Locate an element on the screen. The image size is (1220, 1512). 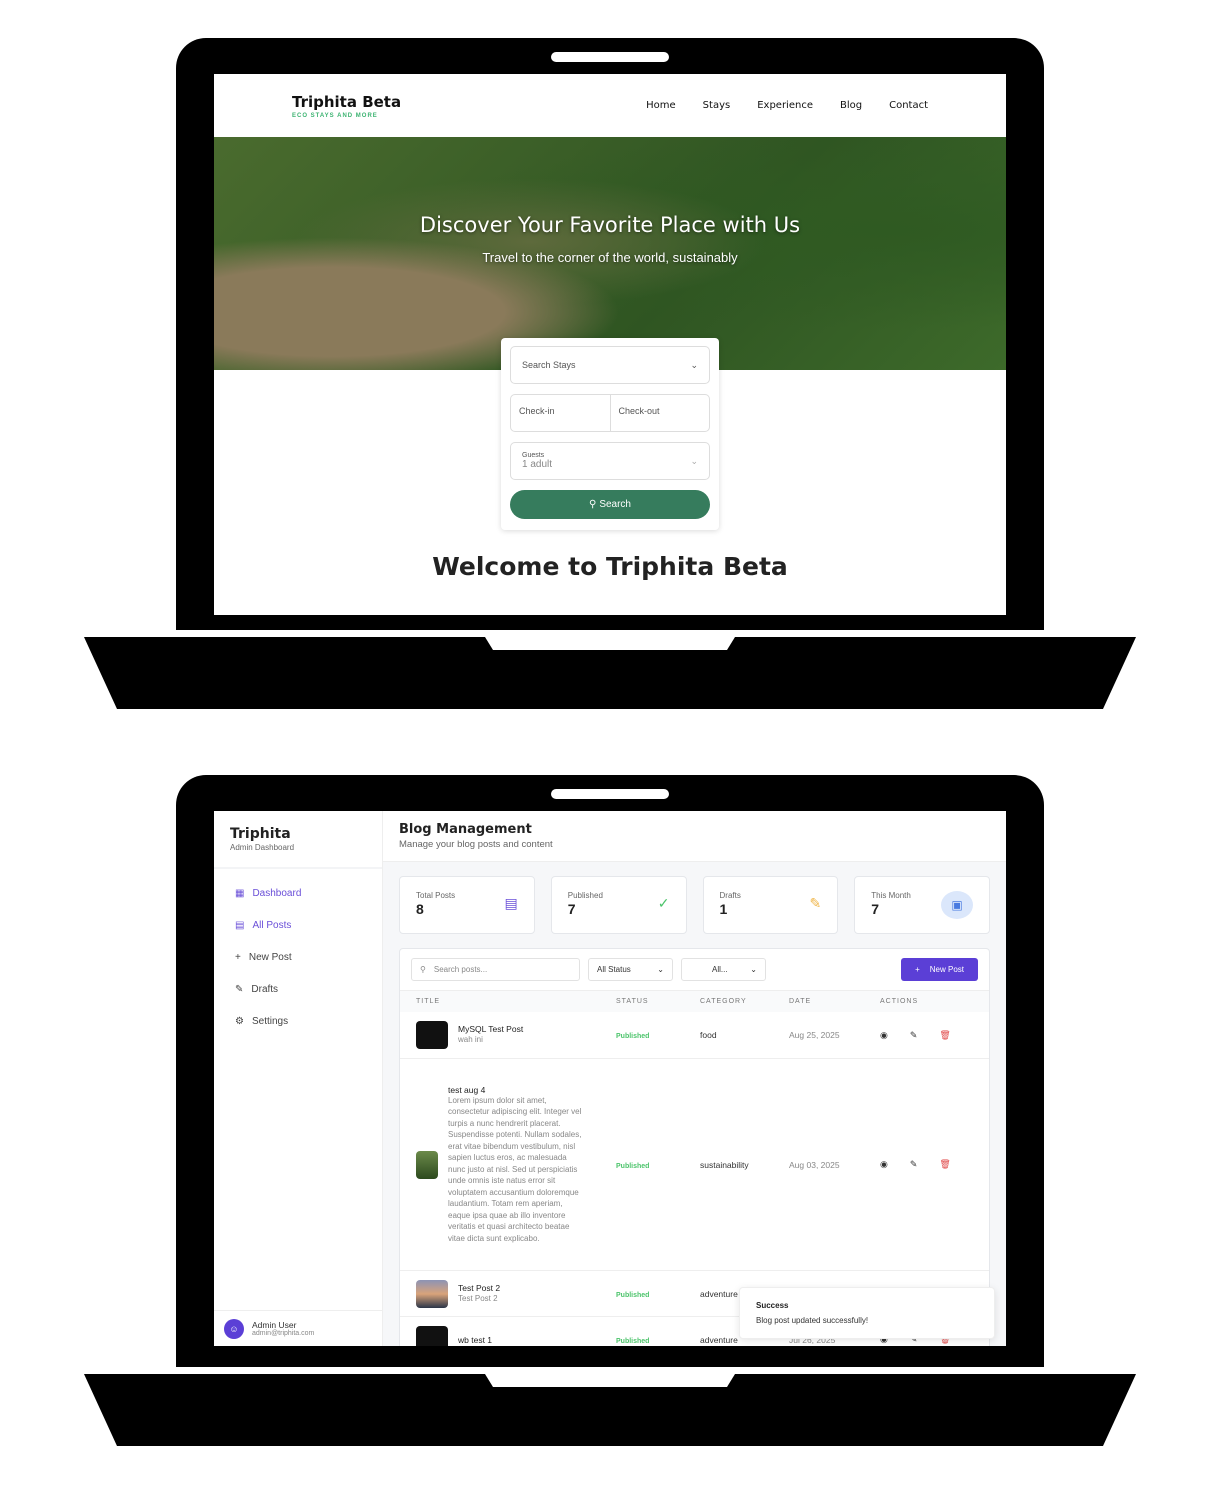
site-nav: Home Stays Experience Blog Contact is located at coordinates (787, 105).